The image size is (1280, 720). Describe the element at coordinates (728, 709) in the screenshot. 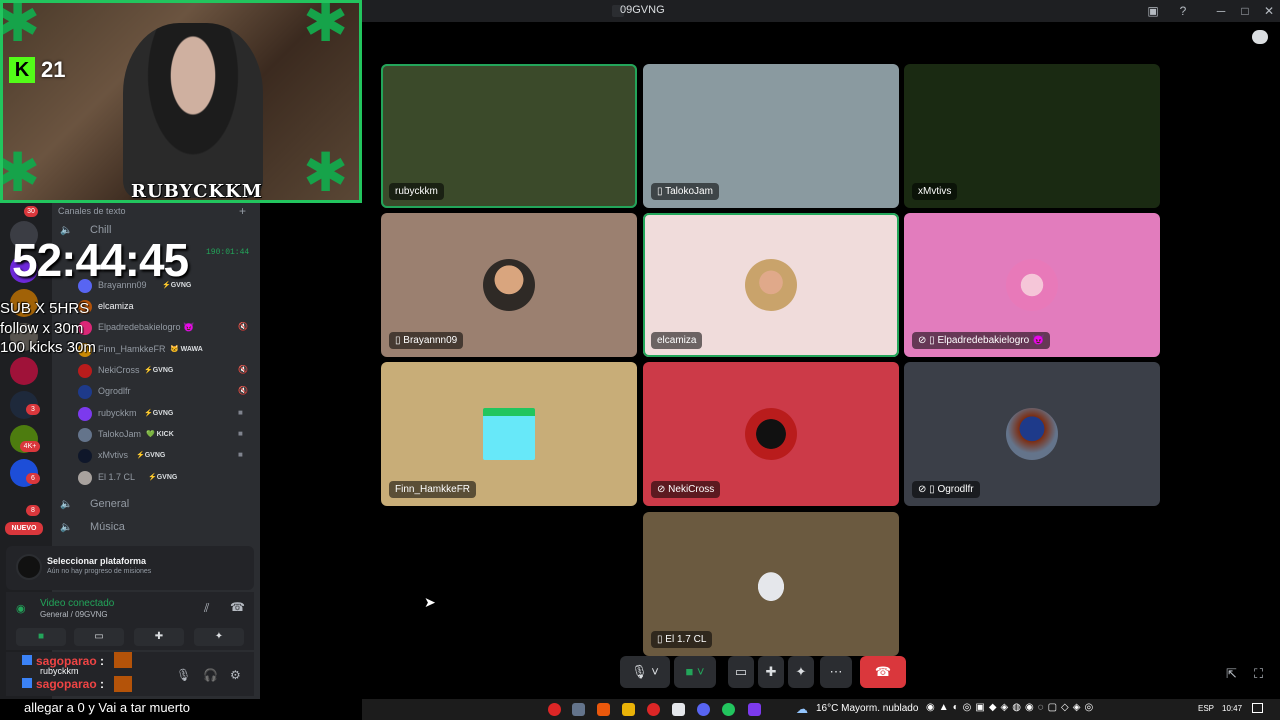

I see `spotify-icon` at that location.